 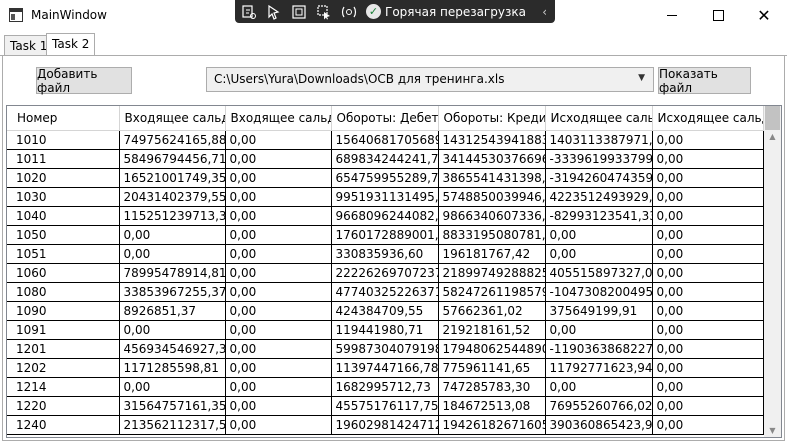 I want to click on table-cell: 424384709,55, so click(x=385, y=311).